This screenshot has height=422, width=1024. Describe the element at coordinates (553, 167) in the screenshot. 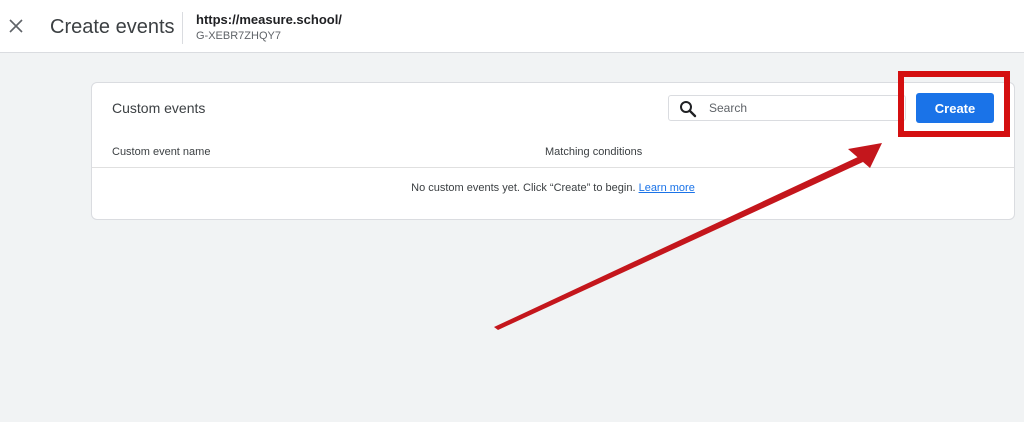

I see `table-divider` at that location.